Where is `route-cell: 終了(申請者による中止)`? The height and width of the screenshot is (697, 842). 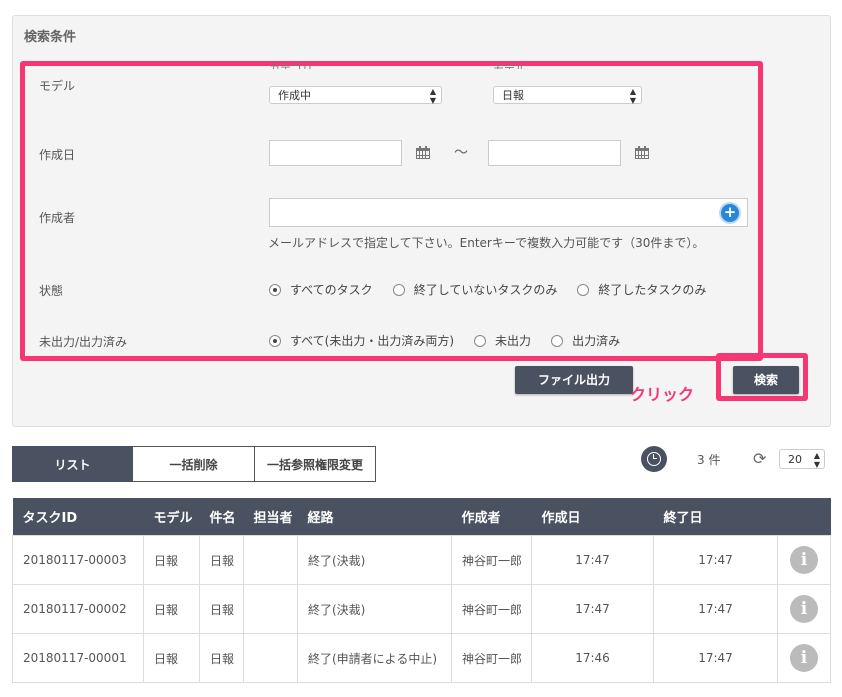
route-cell: 終了(申請者による中止) is located at coordinates (374, 658).